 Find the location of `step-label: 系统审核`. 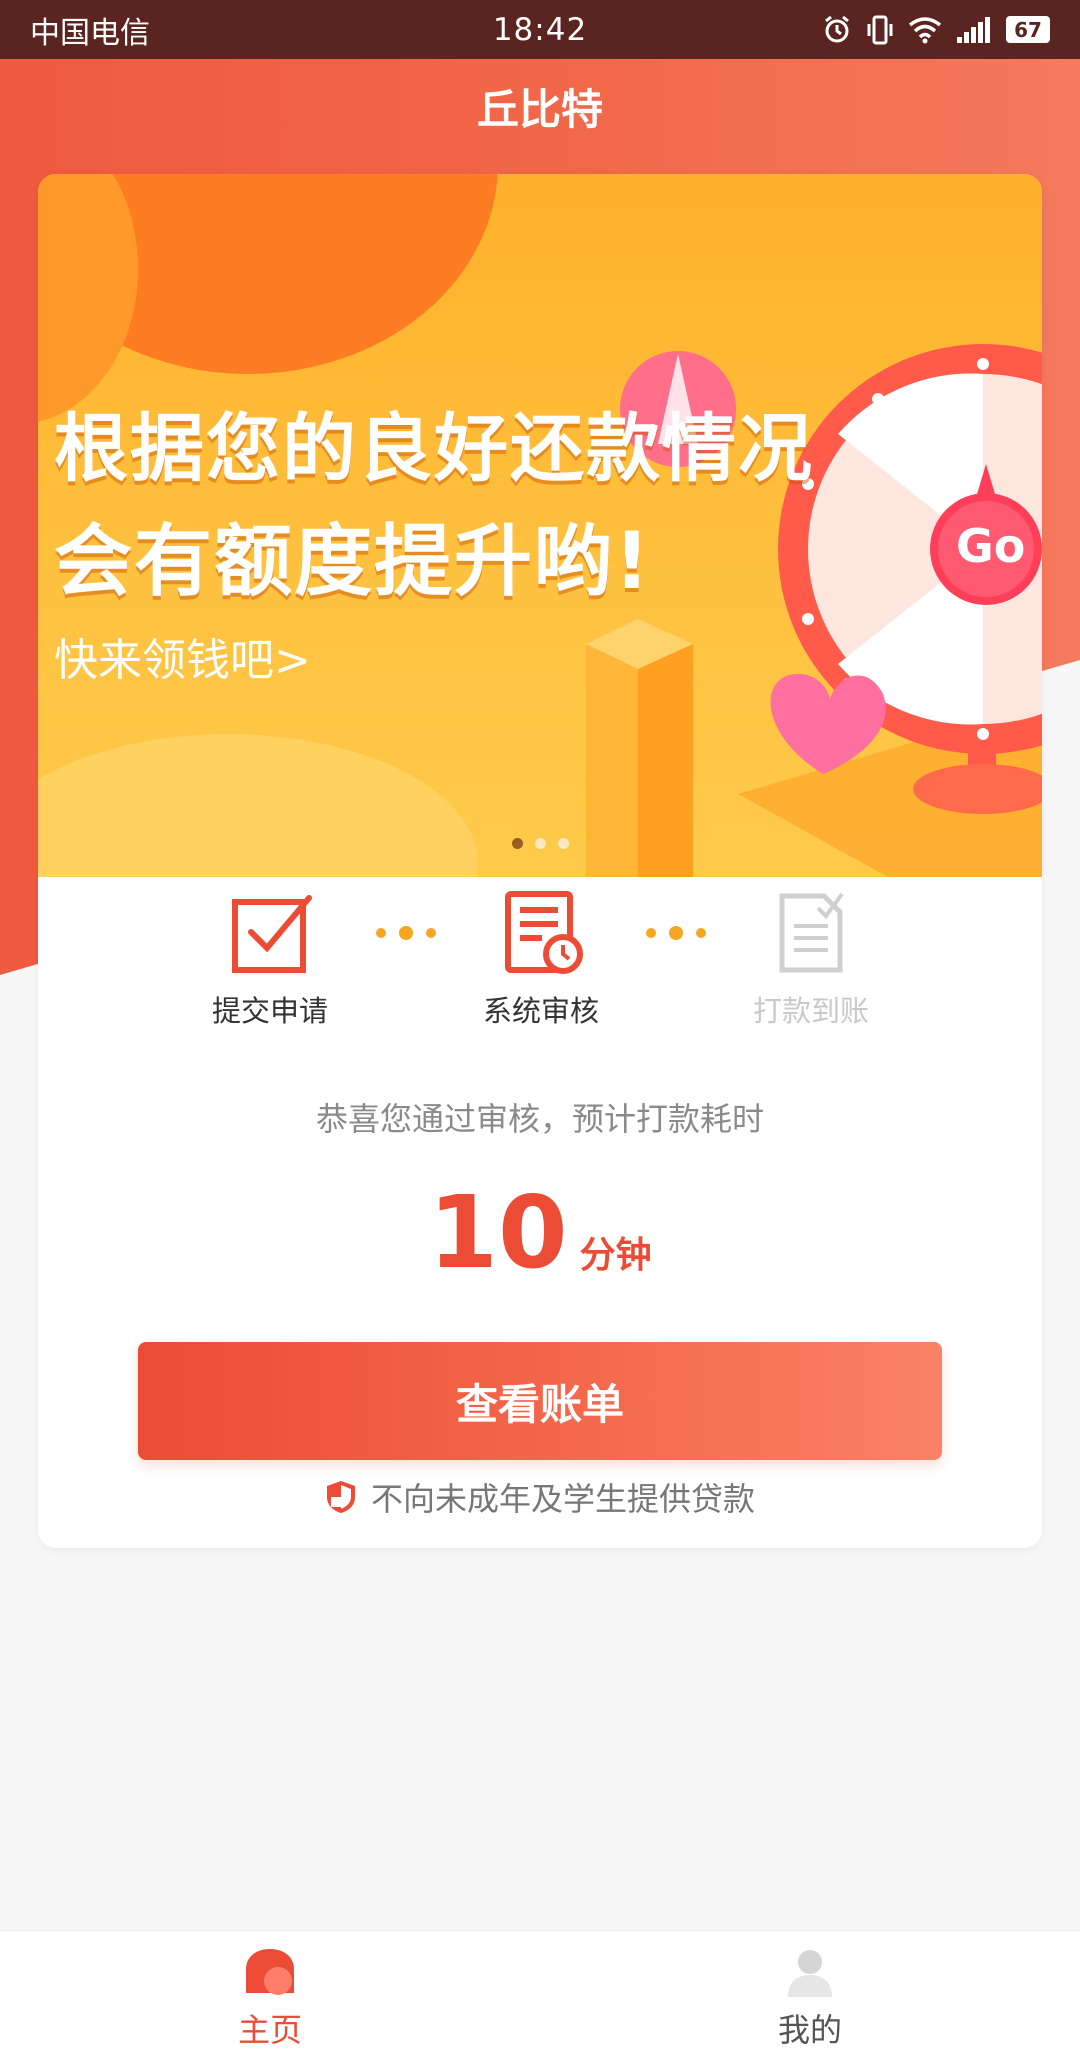

step-label: 系统审核 is located at coordinates (540, 1011).